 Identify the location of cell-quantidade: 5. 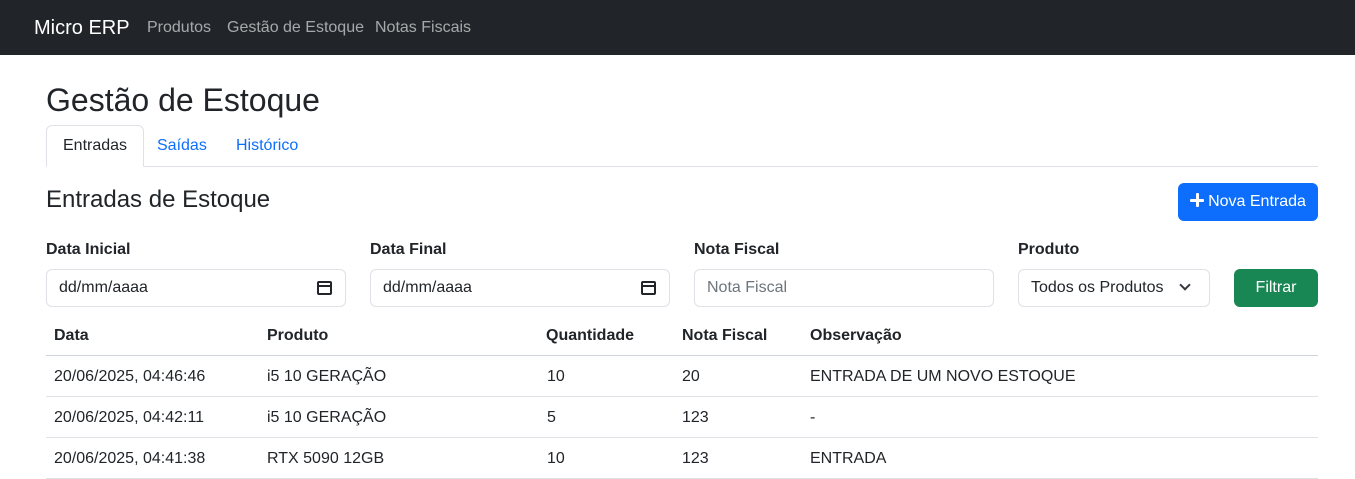
(551, 417).